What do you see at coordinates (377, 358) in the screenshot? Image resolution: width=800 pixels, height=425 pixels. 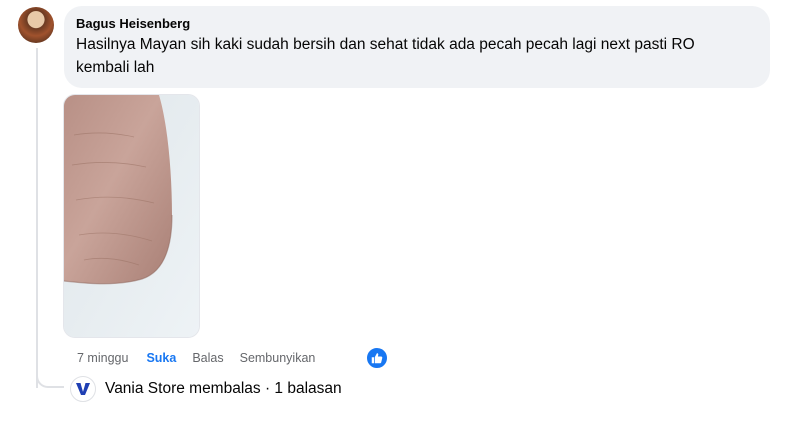 I see `thumbs-up-icon` at bounding box center [377, 358].